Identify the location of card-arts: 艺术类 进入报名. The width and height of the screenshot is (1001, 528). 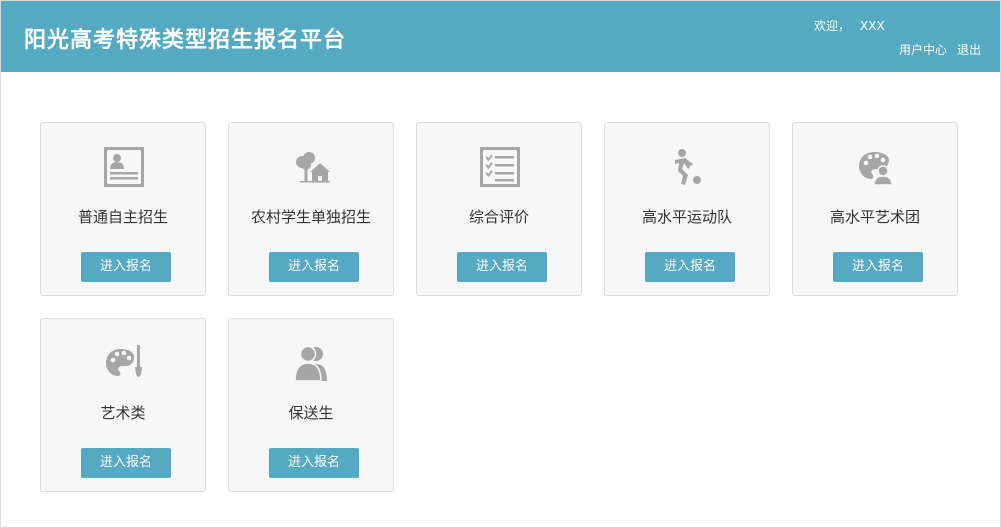
(123, 405).